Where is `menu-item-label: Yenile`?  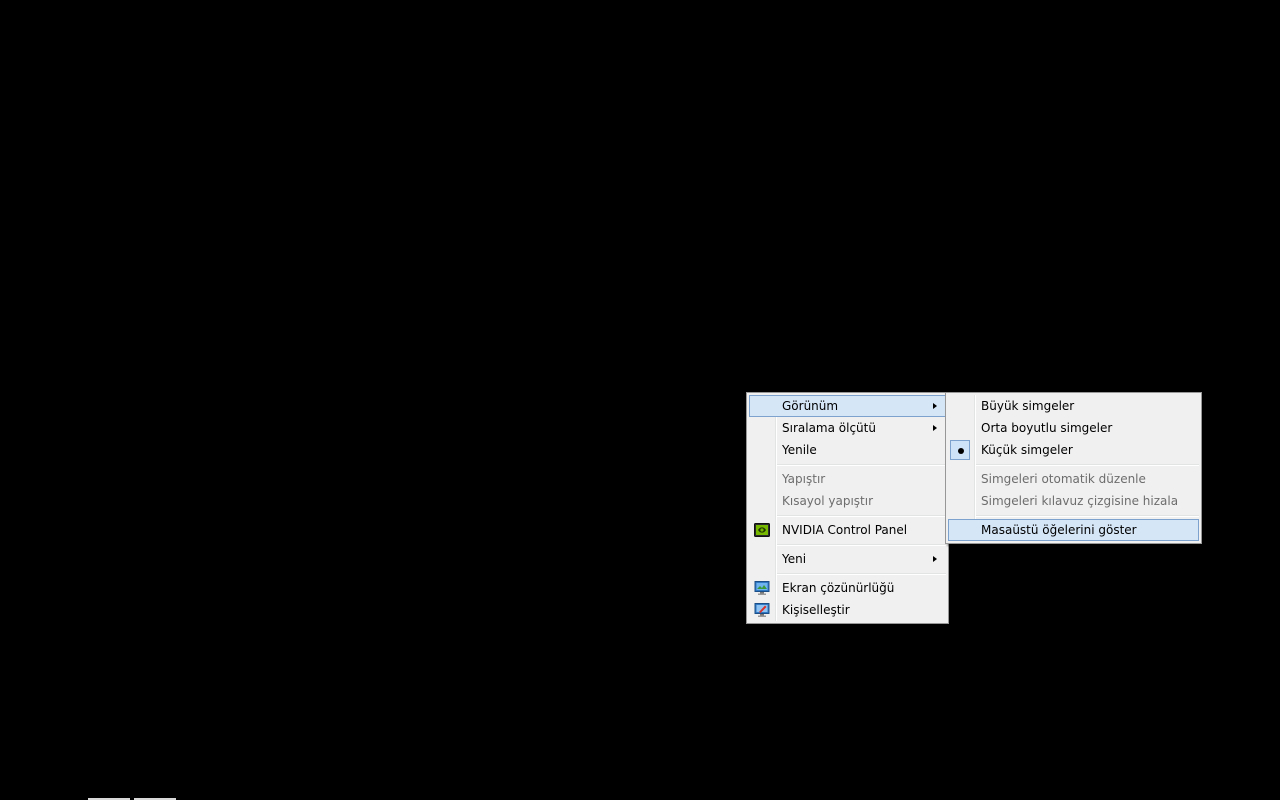 menu-item-label: Yenile is located at coordinates (799, 450).